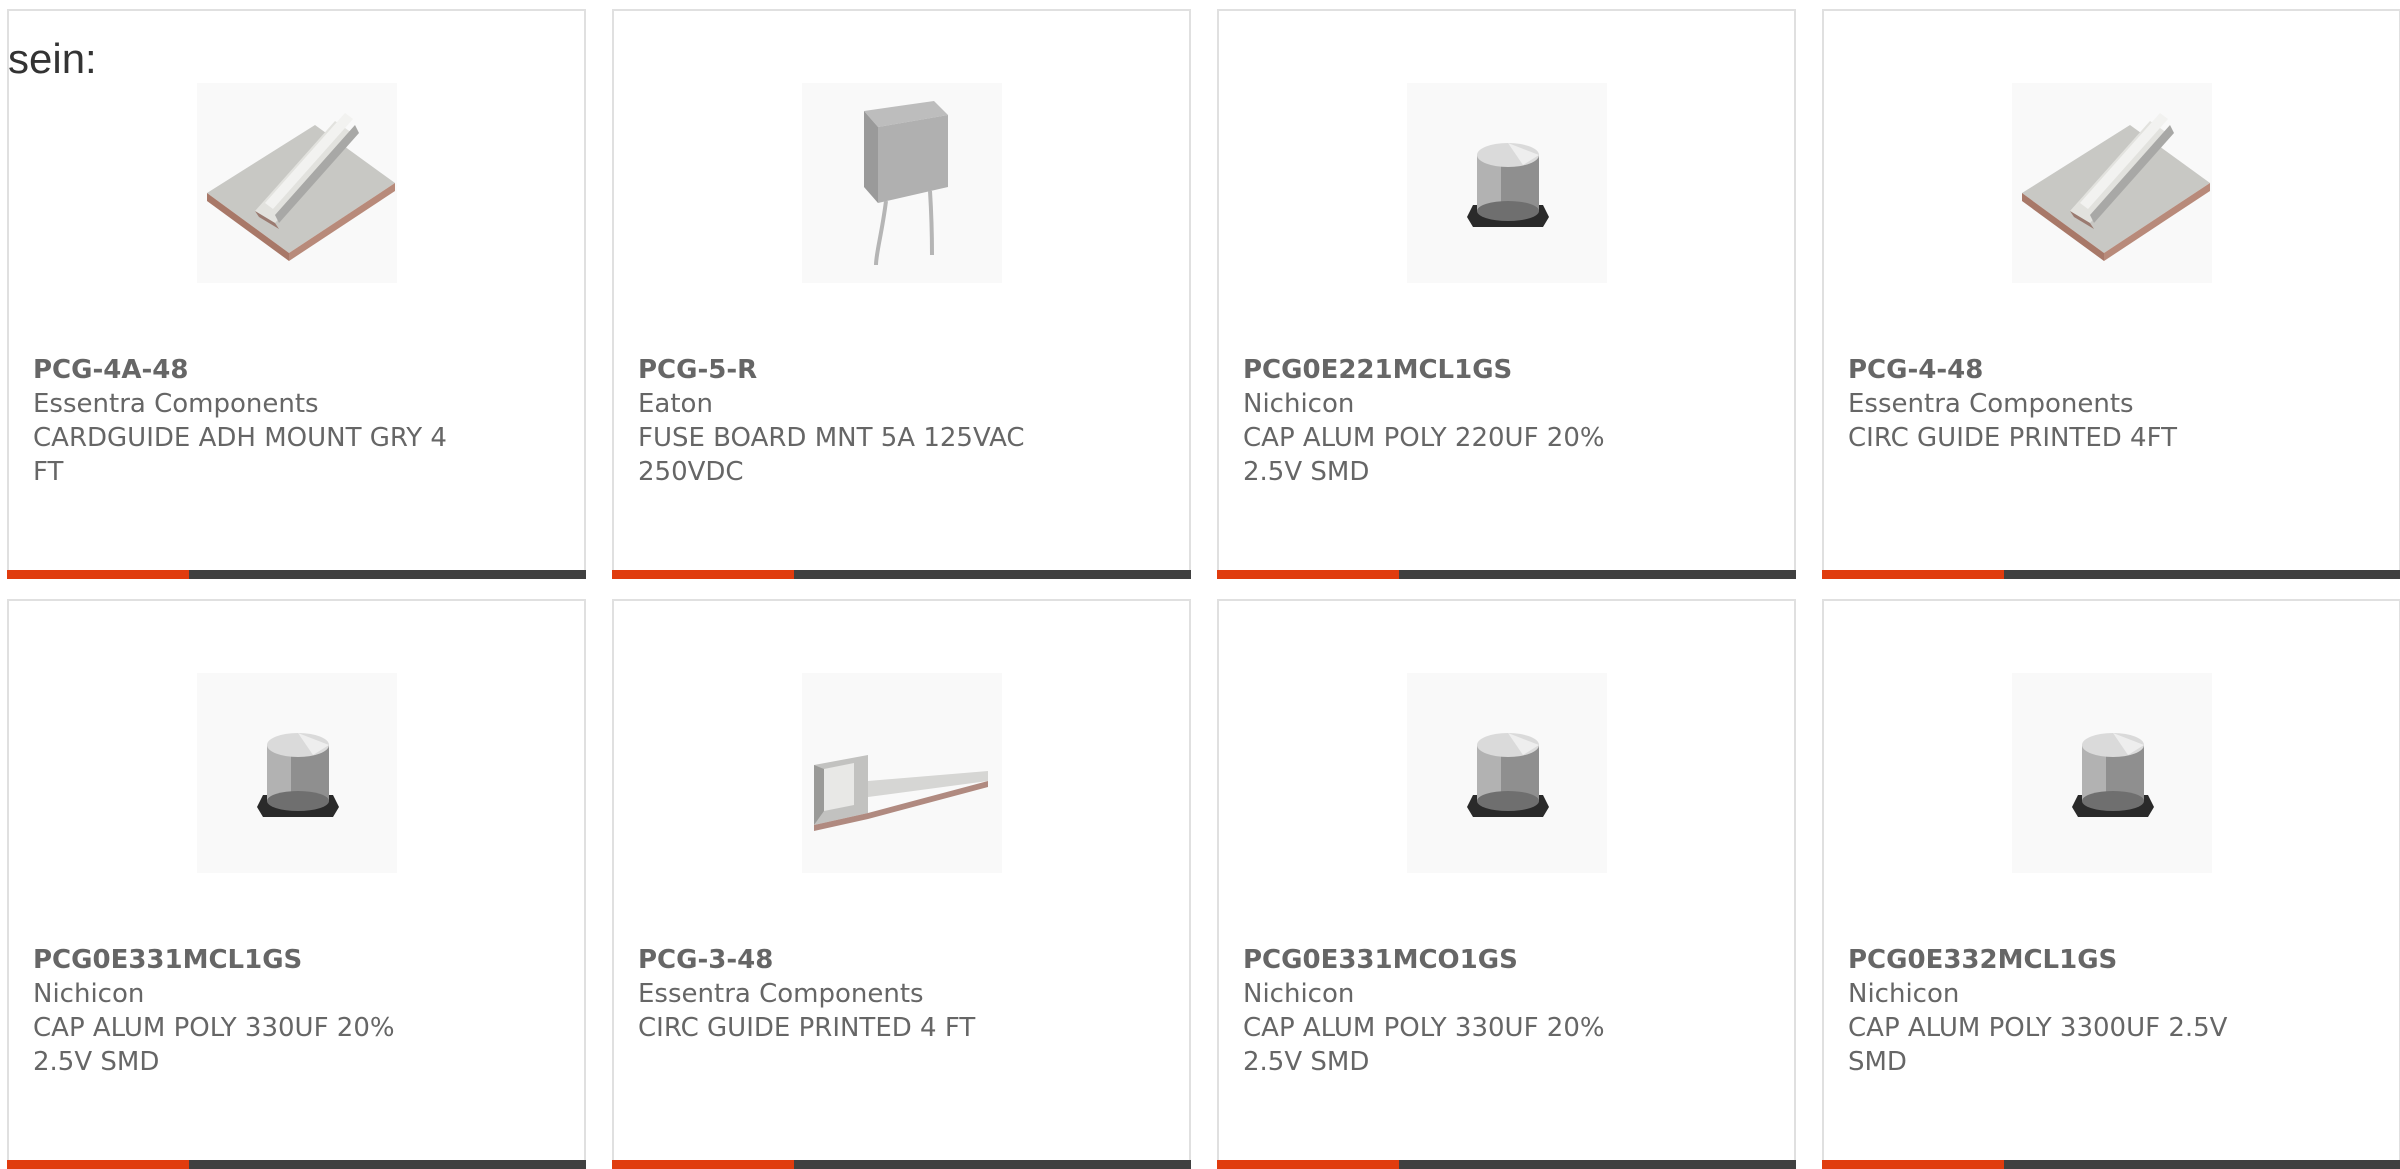  I want to click on description: FUSE BOARD MNT 5A 125VAC 250VDC, so click(831, 455).